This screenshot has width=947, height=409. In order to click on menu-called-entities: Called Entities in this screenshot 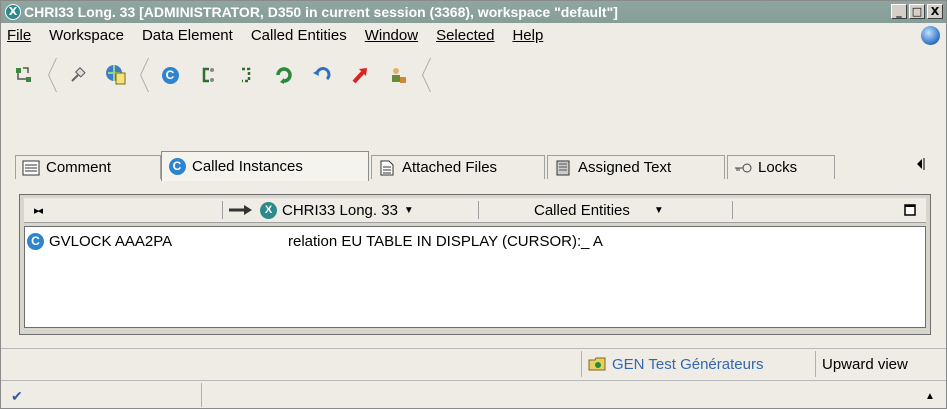, I will do `click(299, 35)`.